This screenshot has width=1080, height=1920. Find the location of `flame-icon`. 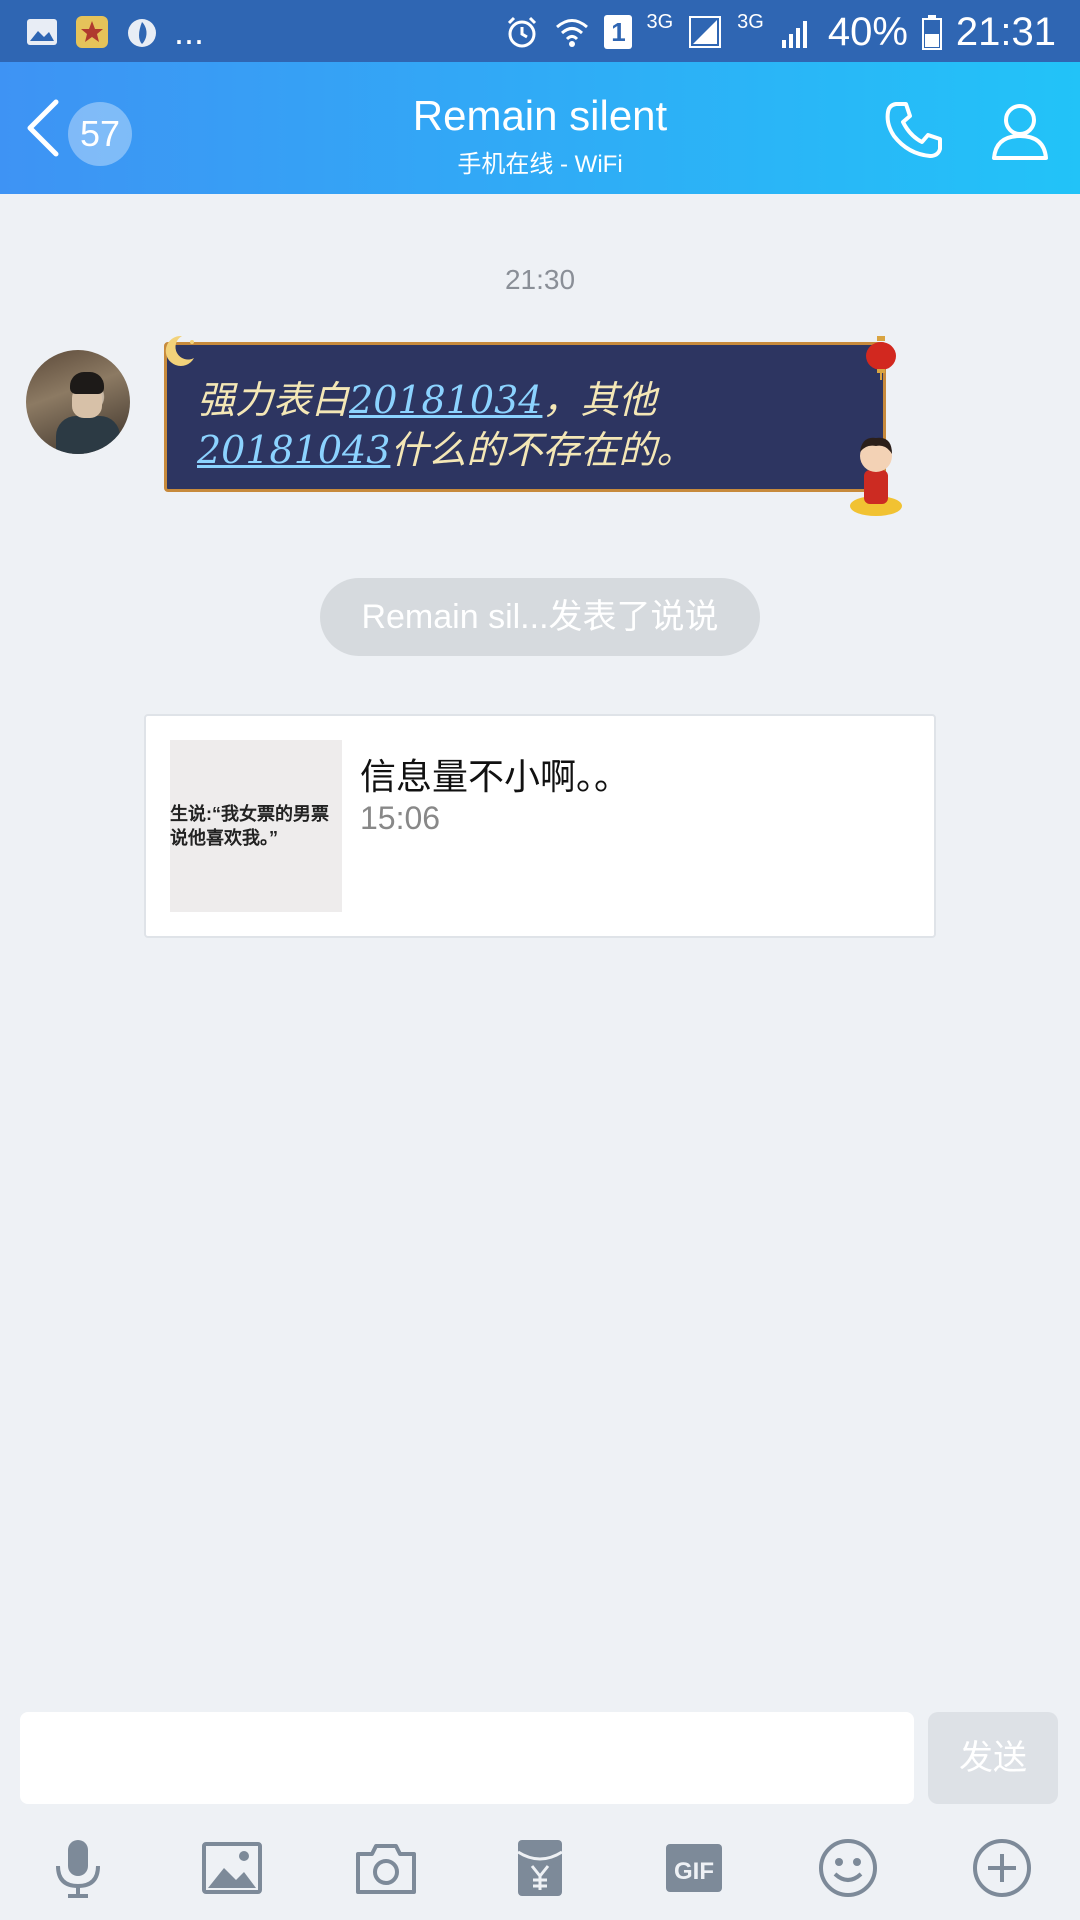

flame-icon is located at coordinates (142, 33).